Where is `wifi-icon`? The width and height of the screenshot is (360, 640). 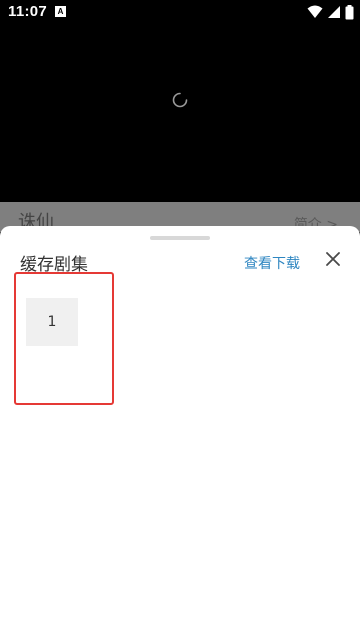 wifi-icon is located at coordinates (315, 11).